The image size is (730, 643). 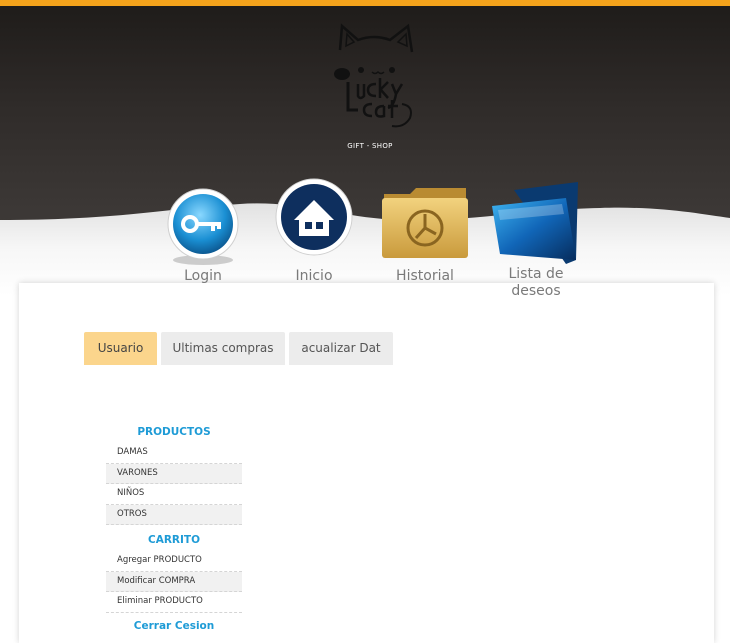 I want to click on nav-login-label: Login, so click(x=203, y=276).